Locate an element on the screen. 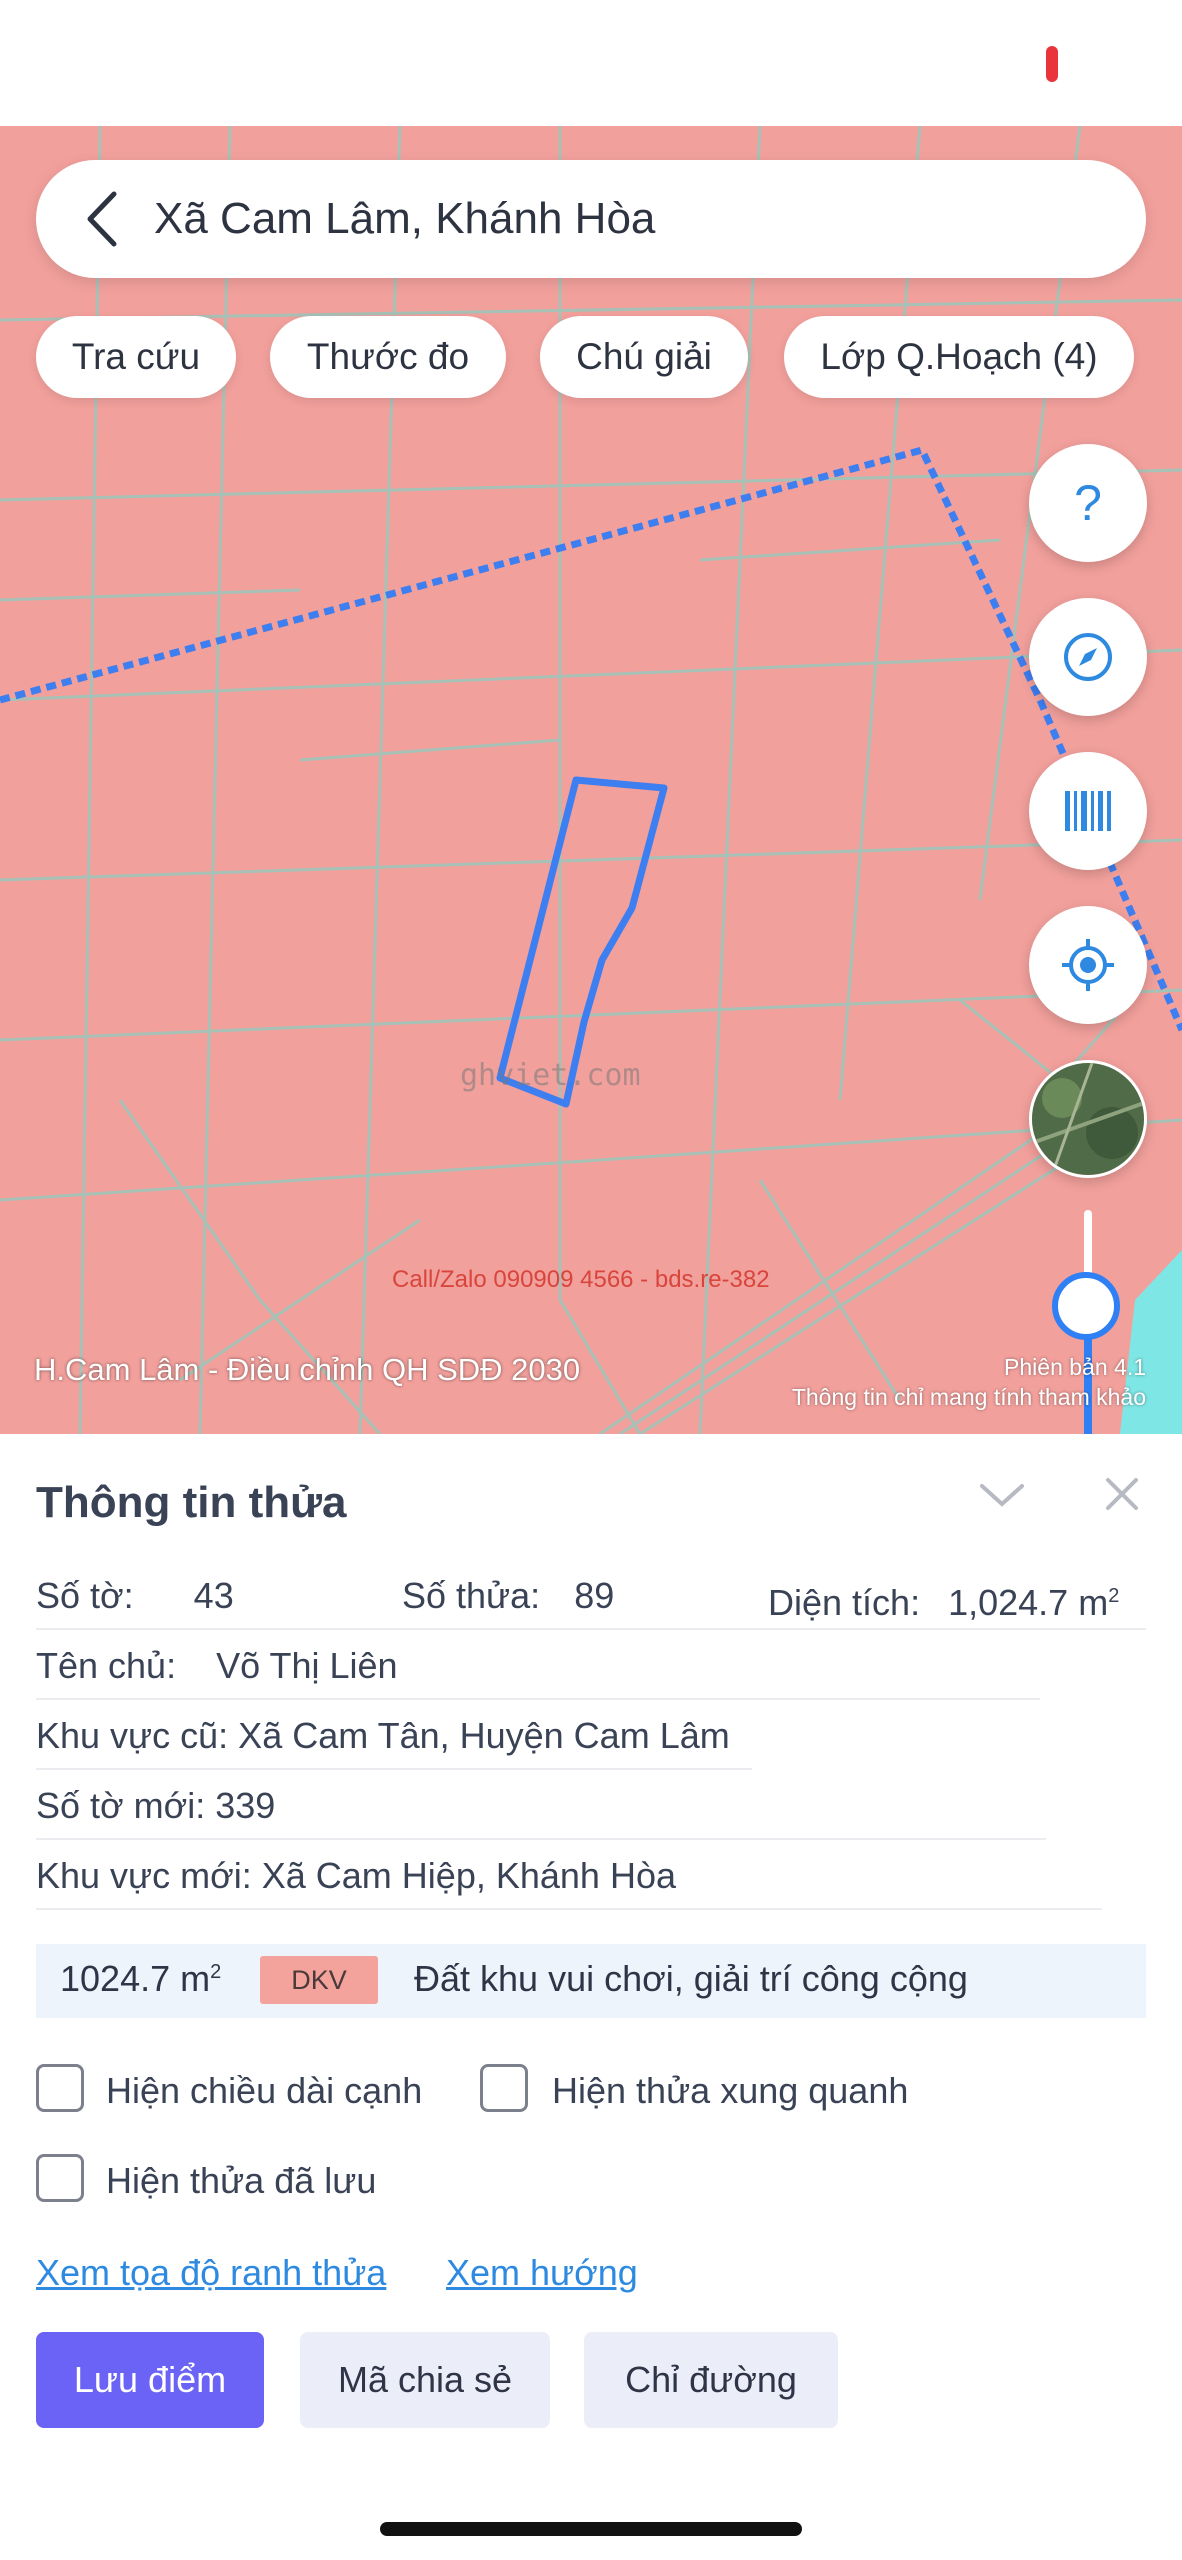  satellite-thumbnail-icon is located at coordinates (1088, 1119).